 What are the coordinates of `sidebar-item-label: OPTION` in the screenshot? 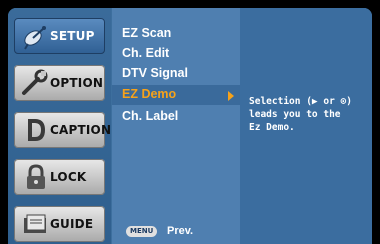 It's located at (77, 83).